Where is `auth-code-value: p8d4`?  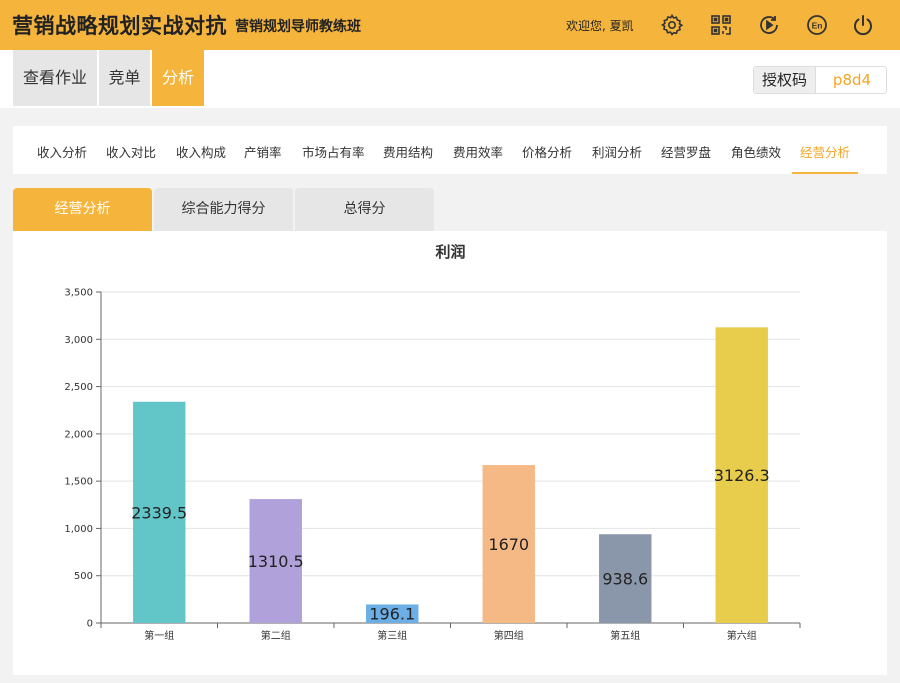 auth-code-value: p8d4 is located at coordinates (852, 80).